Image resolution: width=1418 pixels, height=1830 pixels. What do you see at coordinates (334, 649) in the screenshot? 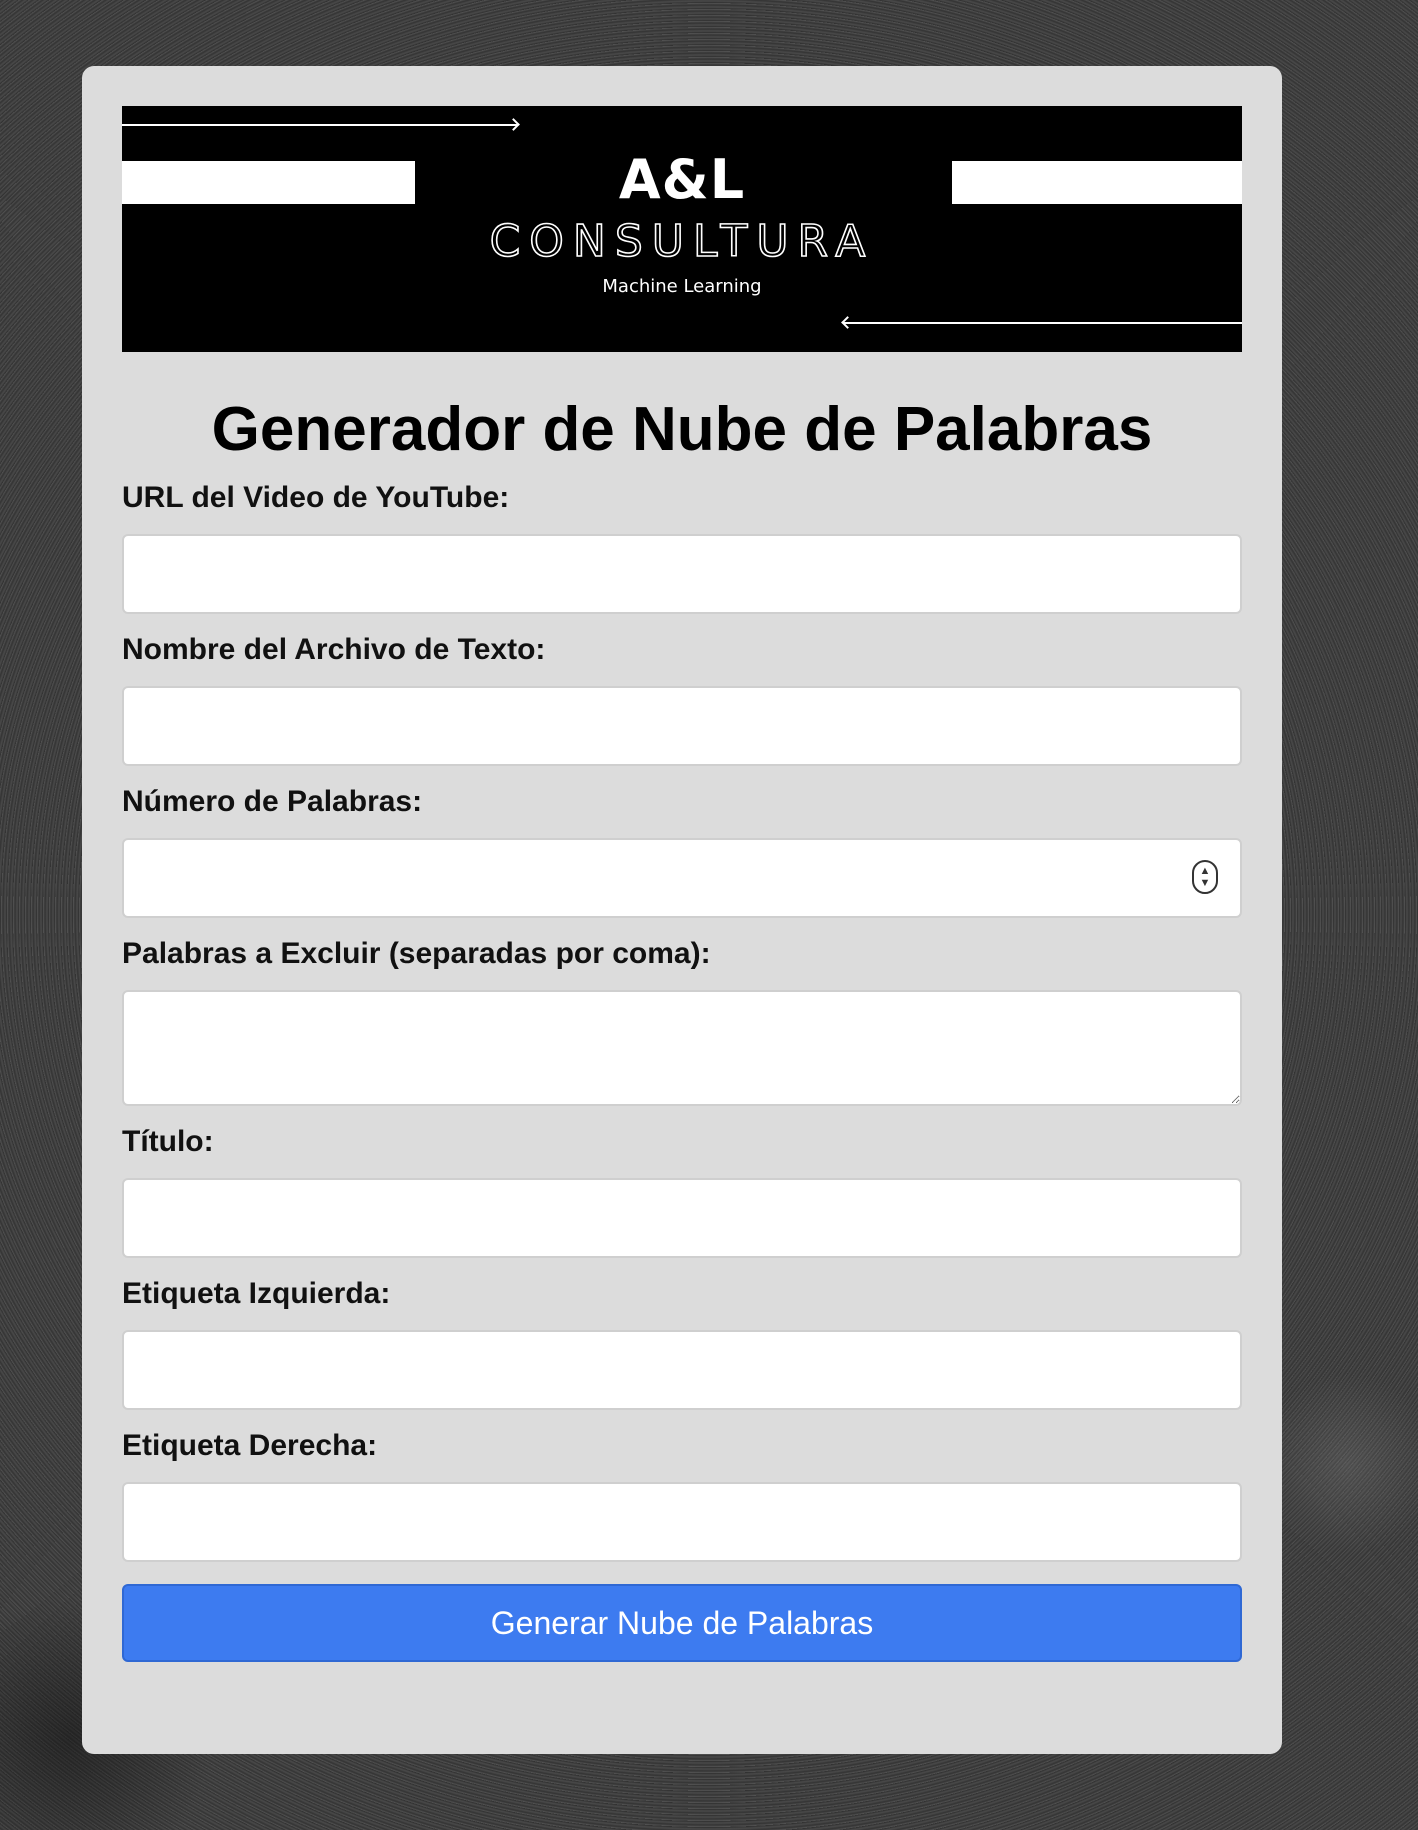
I see `filename-label: Nombre del Archivo de Texto:` at bounding box center [334, 649].